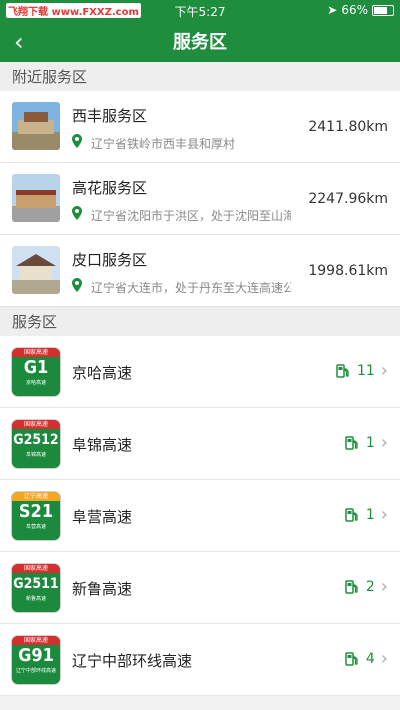 Image resolution: width=400 pixels, height=710 pixels. What do you see at coordinates (163, 144) in the screenshot?
I see `service-area-address: 辽宁省铁岭市西丰县和厚村` at bounding box center [163, 144].